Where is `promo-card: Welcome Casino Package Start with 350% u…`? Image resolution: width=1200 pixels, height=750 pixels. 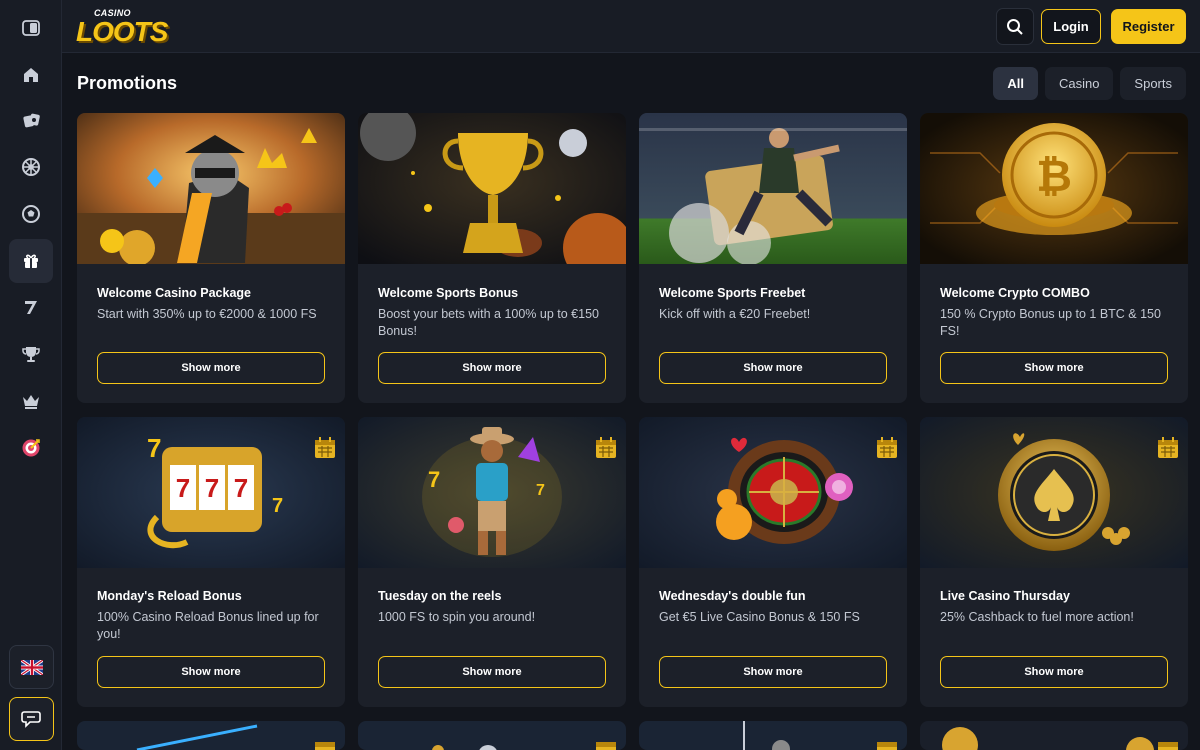 promo-card: Welcome Casino Package Start with 350% u… is located at coordinates (211, 258).